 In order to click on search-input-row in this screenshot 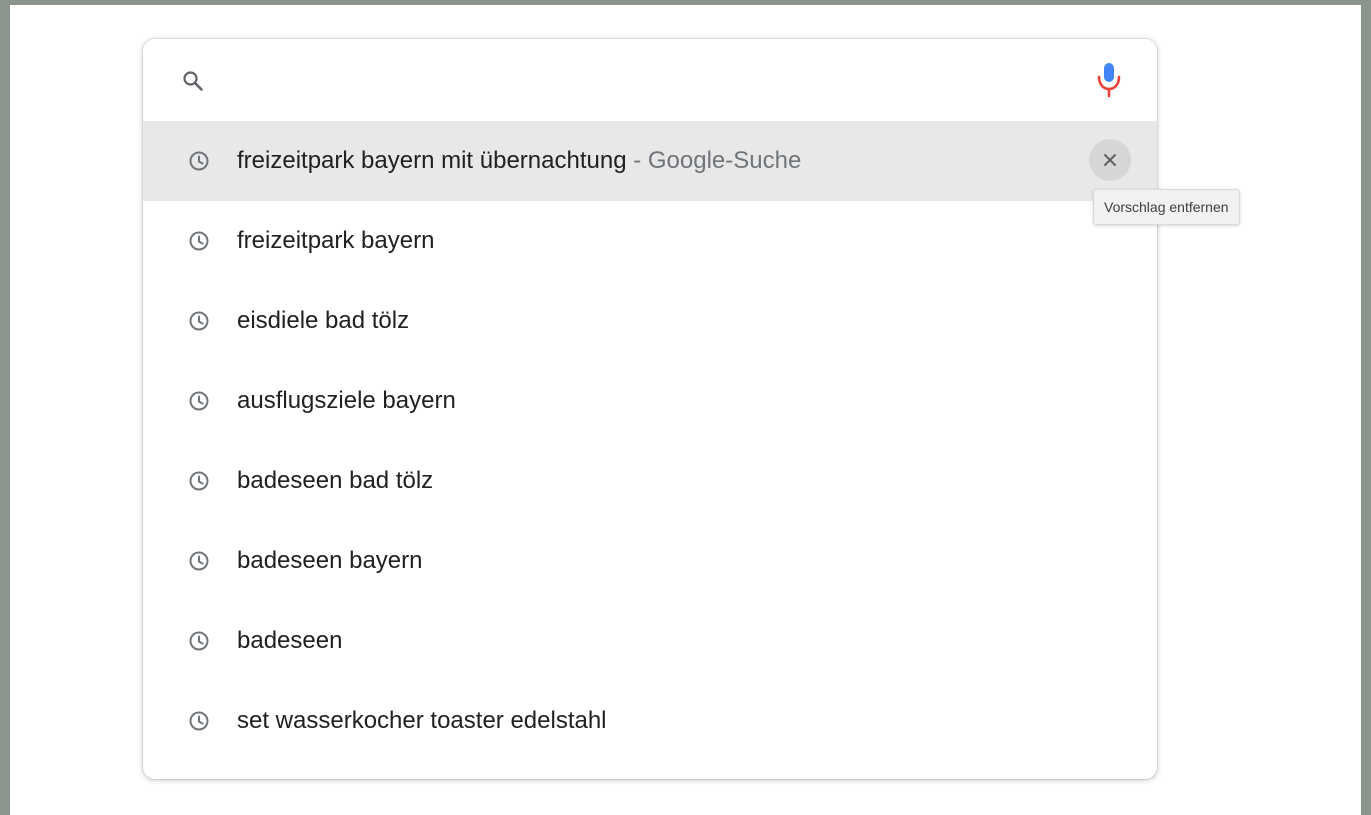, I will do `click(650, 80)`.